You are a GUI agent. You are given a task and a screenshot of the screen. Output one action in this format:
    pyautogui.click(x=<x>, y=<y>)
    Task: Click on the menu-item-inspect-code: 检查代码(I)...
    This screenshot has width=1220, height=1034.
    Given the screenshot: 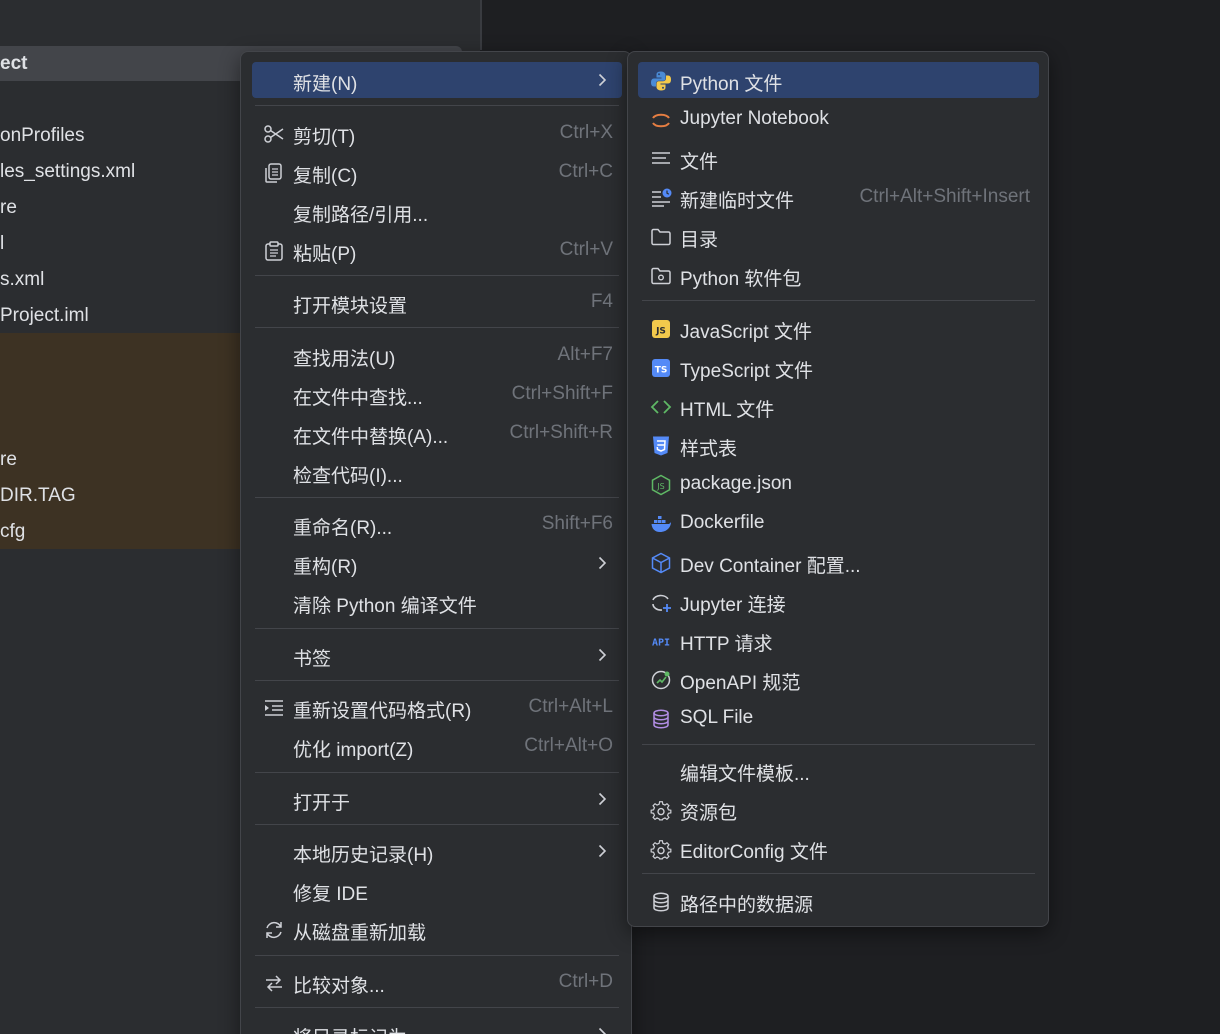 What is the action you would take?
    pyautogui.click(x=437, y=472)
    